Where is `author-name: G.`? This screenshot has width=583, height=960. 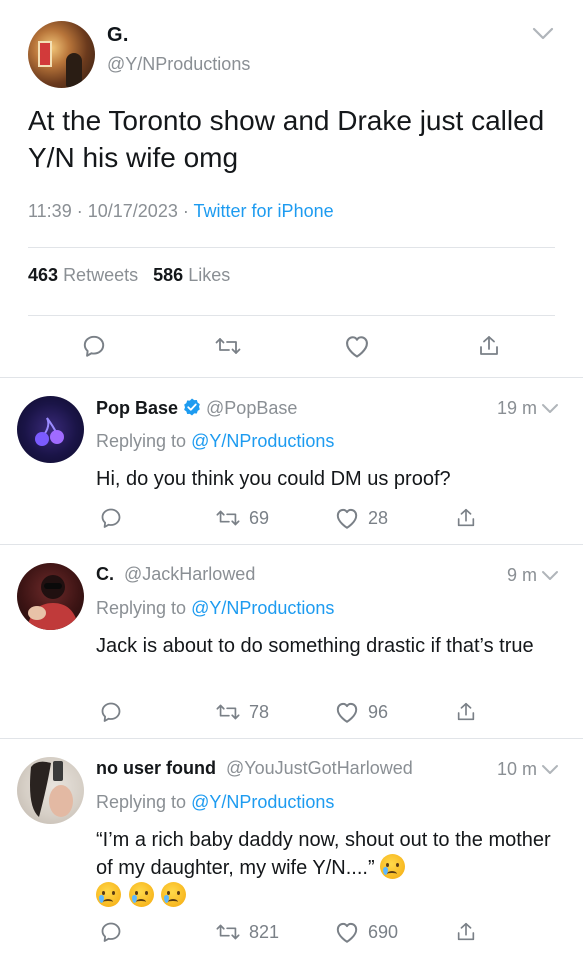
author-name: G. is located at coordinates (118, 35).